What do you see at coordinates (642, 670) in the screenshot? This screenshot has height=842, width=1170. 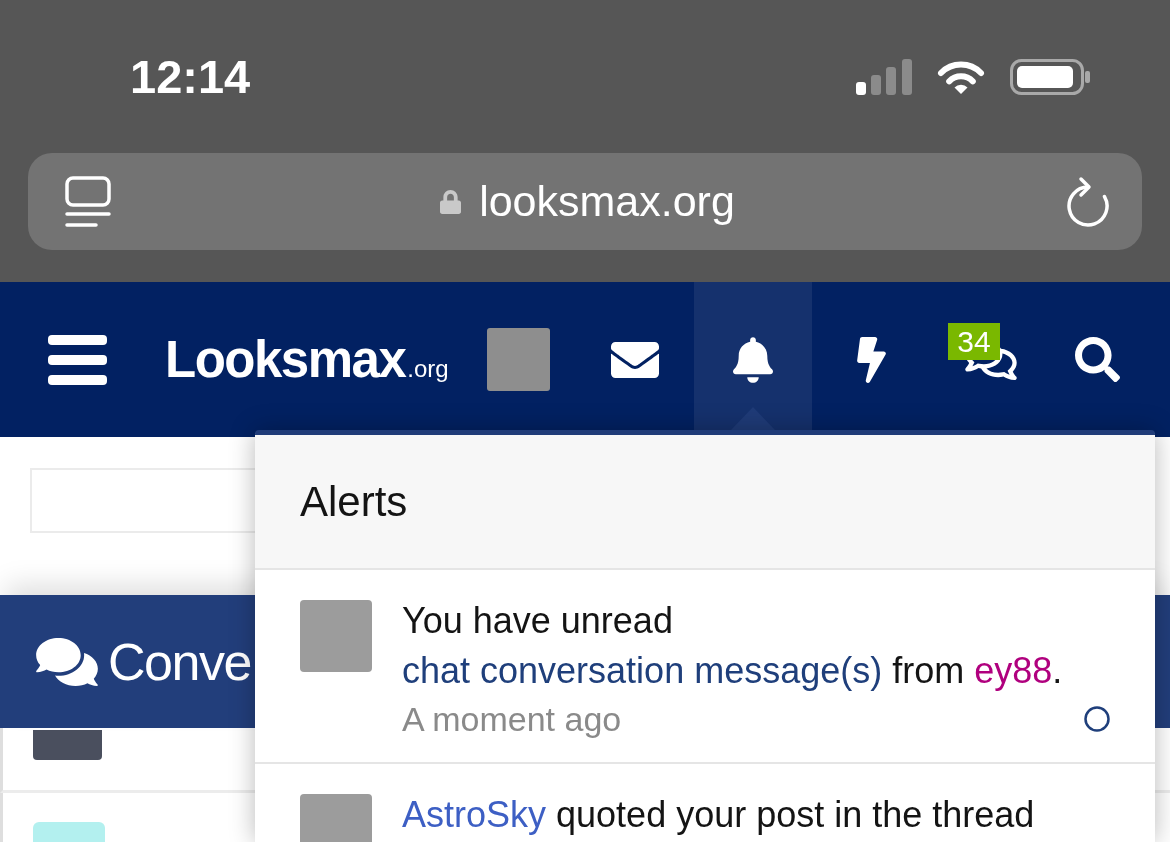 I see `alert-link: chat conversation message(s)` at bounding box center [642, 670].